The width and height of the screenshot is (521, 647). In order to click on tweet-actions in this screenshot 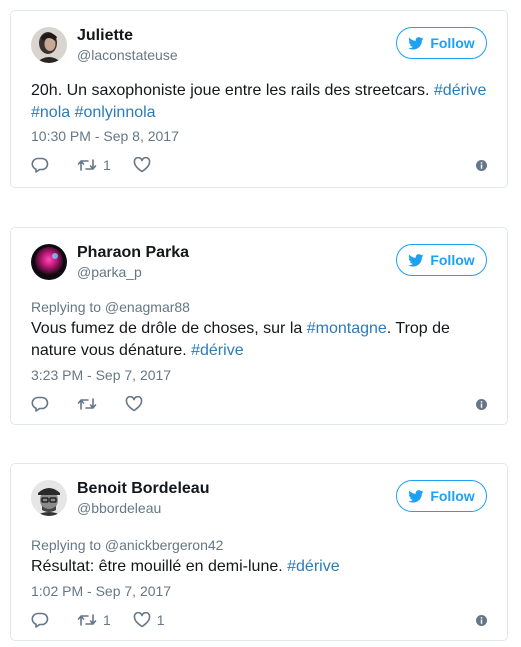, I will do `click(101, 404)`.